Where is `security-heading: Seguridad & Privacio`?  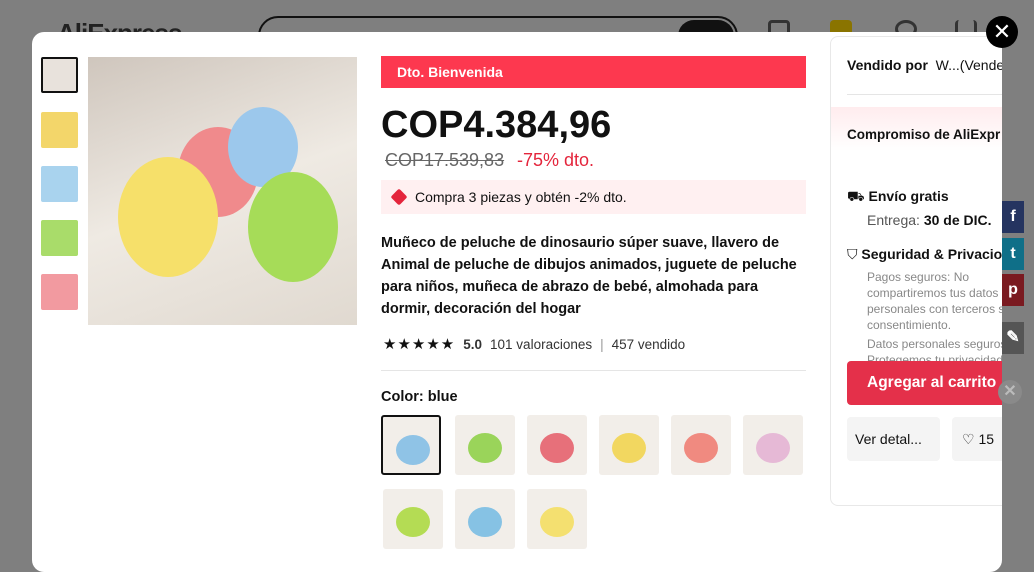 security-heading: Seguridad & Privacio is located at coordinates (931, 254).